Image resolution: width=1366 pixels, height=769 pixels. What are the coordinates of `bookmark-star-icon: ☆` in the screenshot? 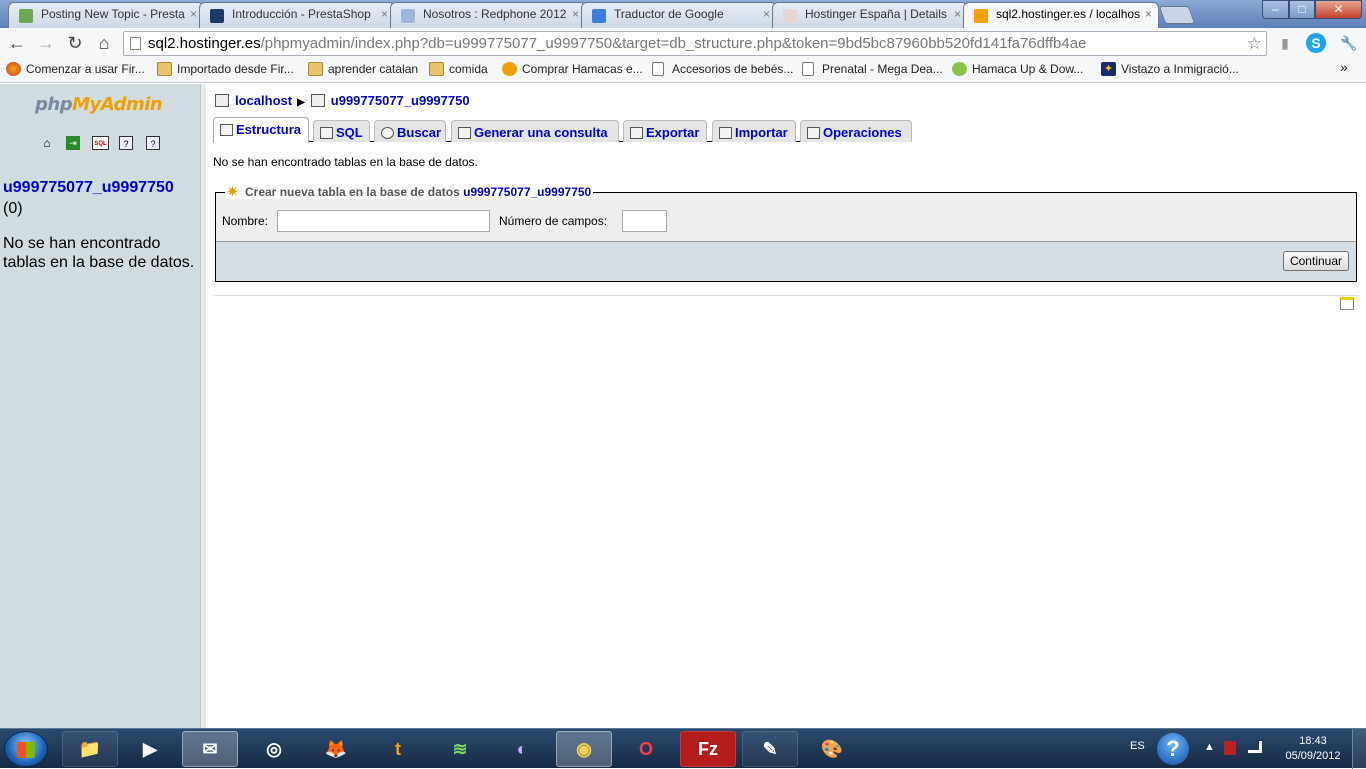 It's located at (1254, 43).